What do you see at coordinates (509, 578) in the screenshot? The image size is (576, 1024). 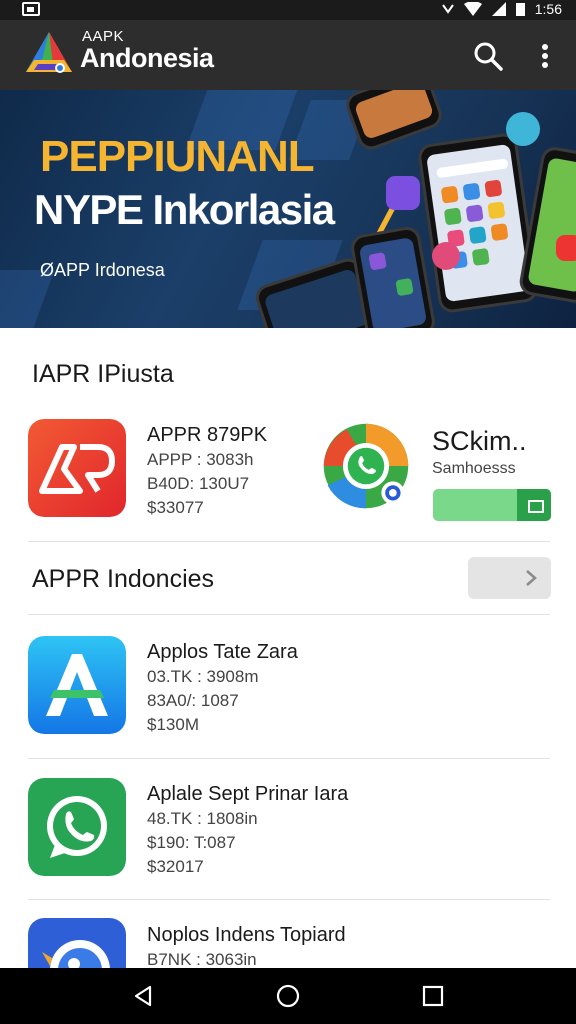 I see `see-more-button` at bounding box center [509, 578].